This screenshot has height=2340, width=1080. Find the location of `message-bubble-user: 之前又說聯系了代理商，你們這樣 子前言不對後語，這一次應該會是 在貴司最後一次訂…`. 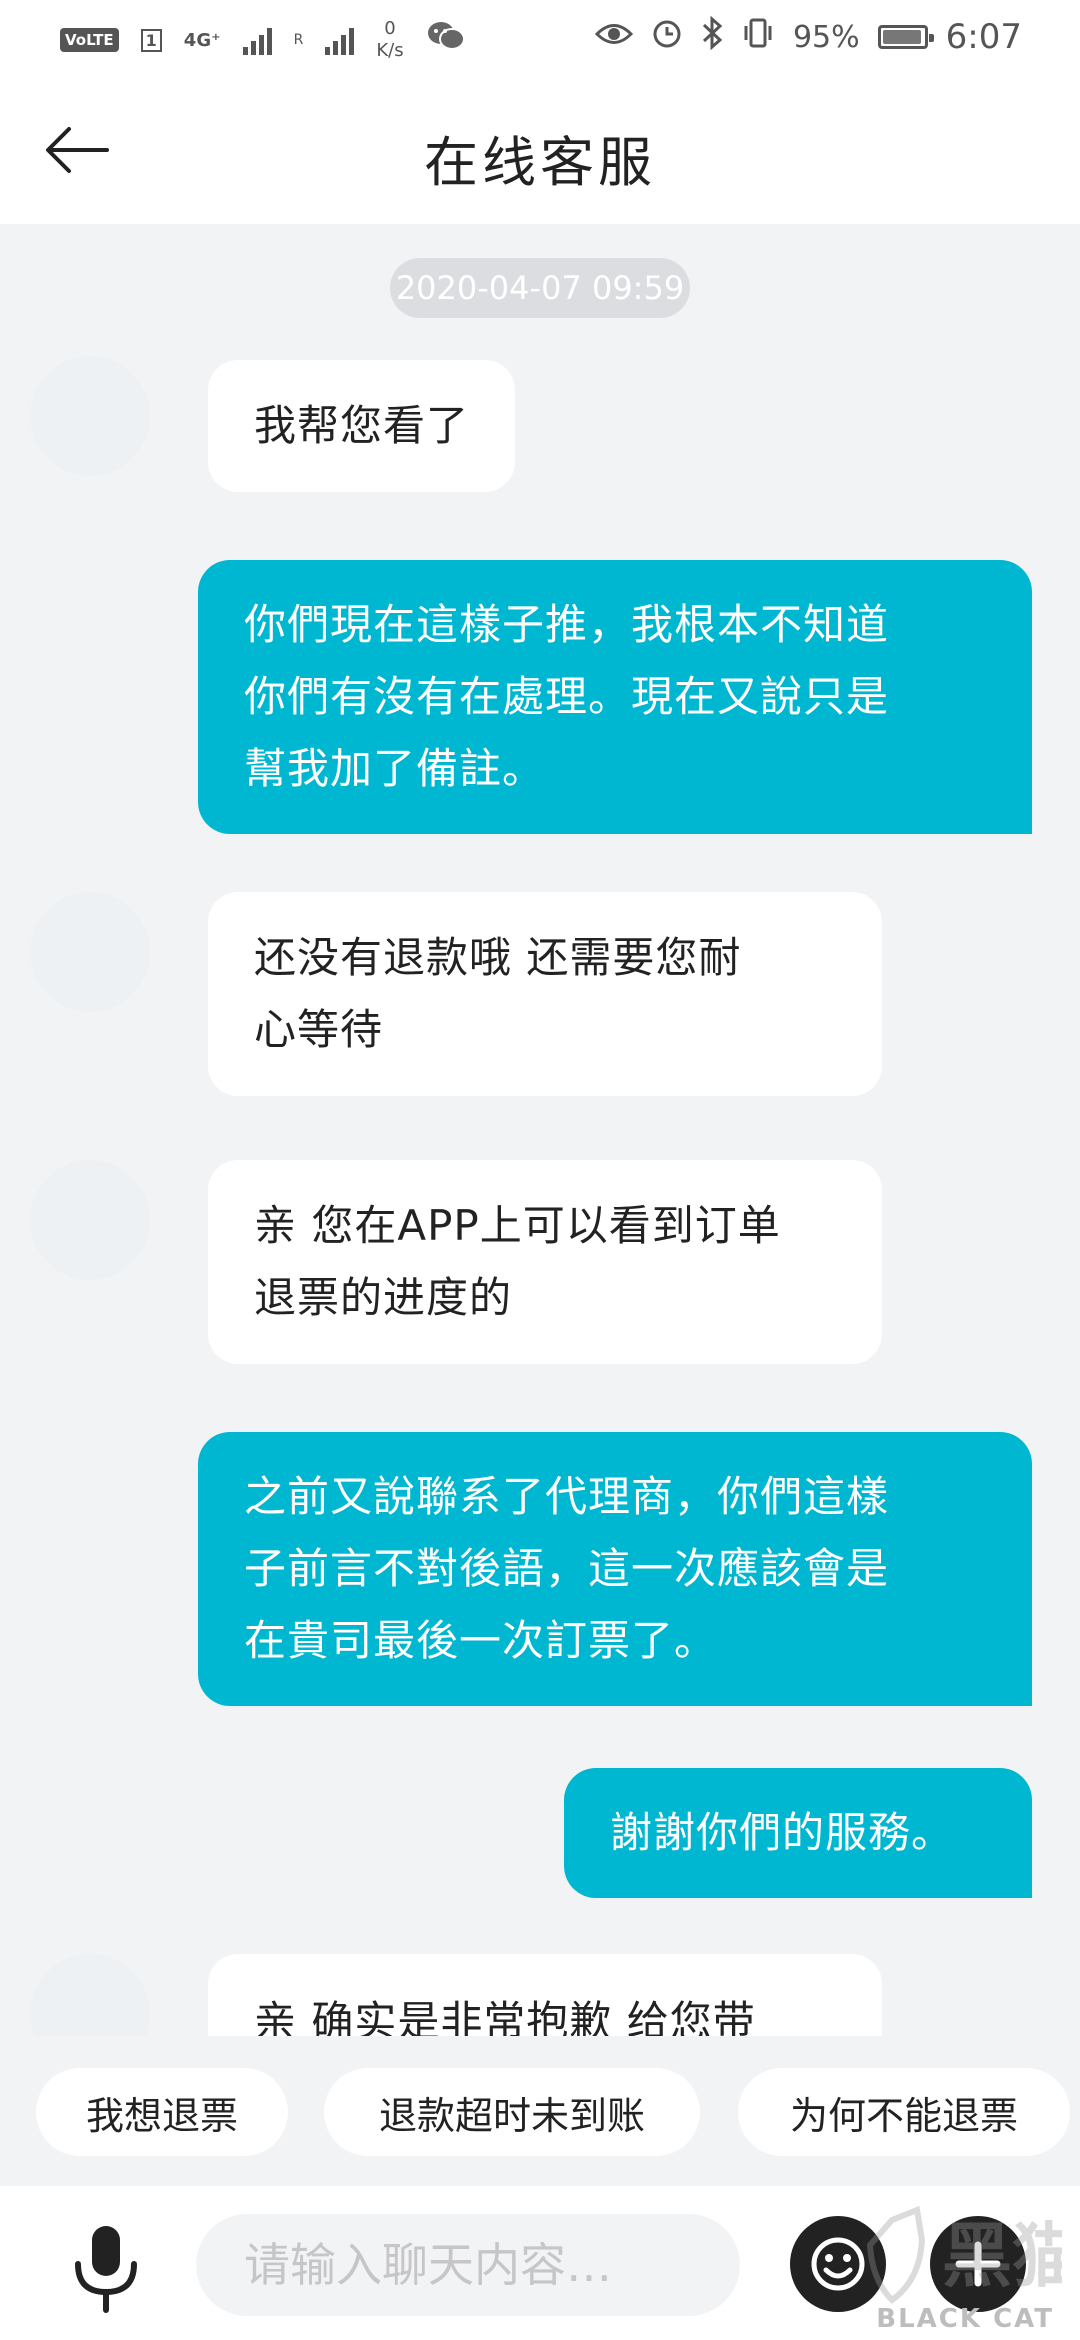

message-bubble-user: 之前又說聯系了代理商，你們這樣 子前言不對後語，這一次應該會是 在貴司最後一次訂… is located at coordinates (615, 1569).